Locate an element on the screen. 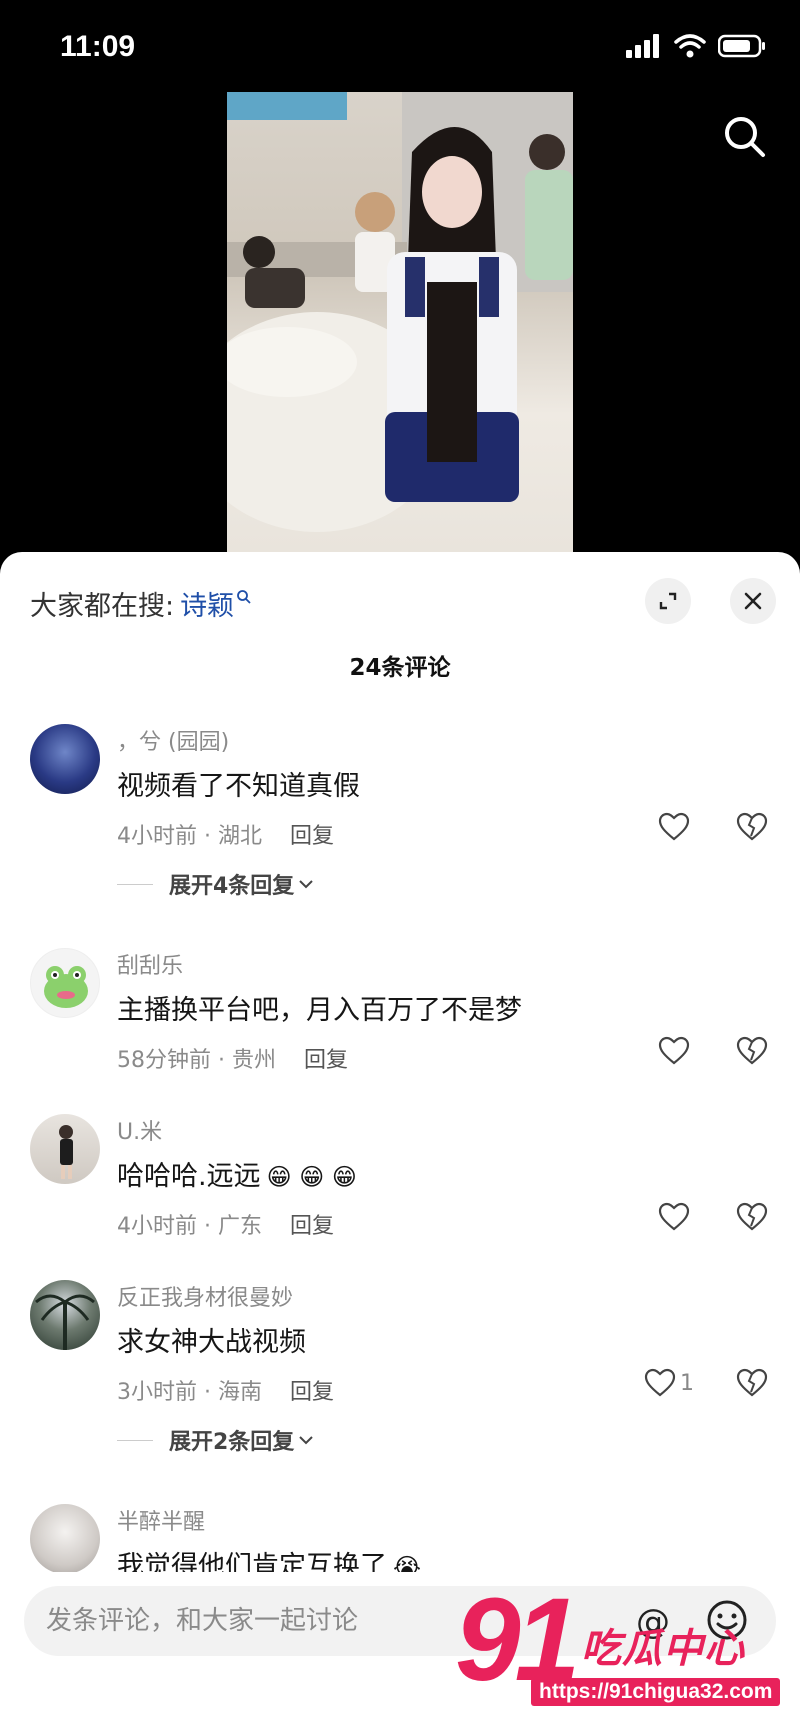 The image size is (800, 1731). comment-username: 刮刮乐 is located at coordinates (150, 964).